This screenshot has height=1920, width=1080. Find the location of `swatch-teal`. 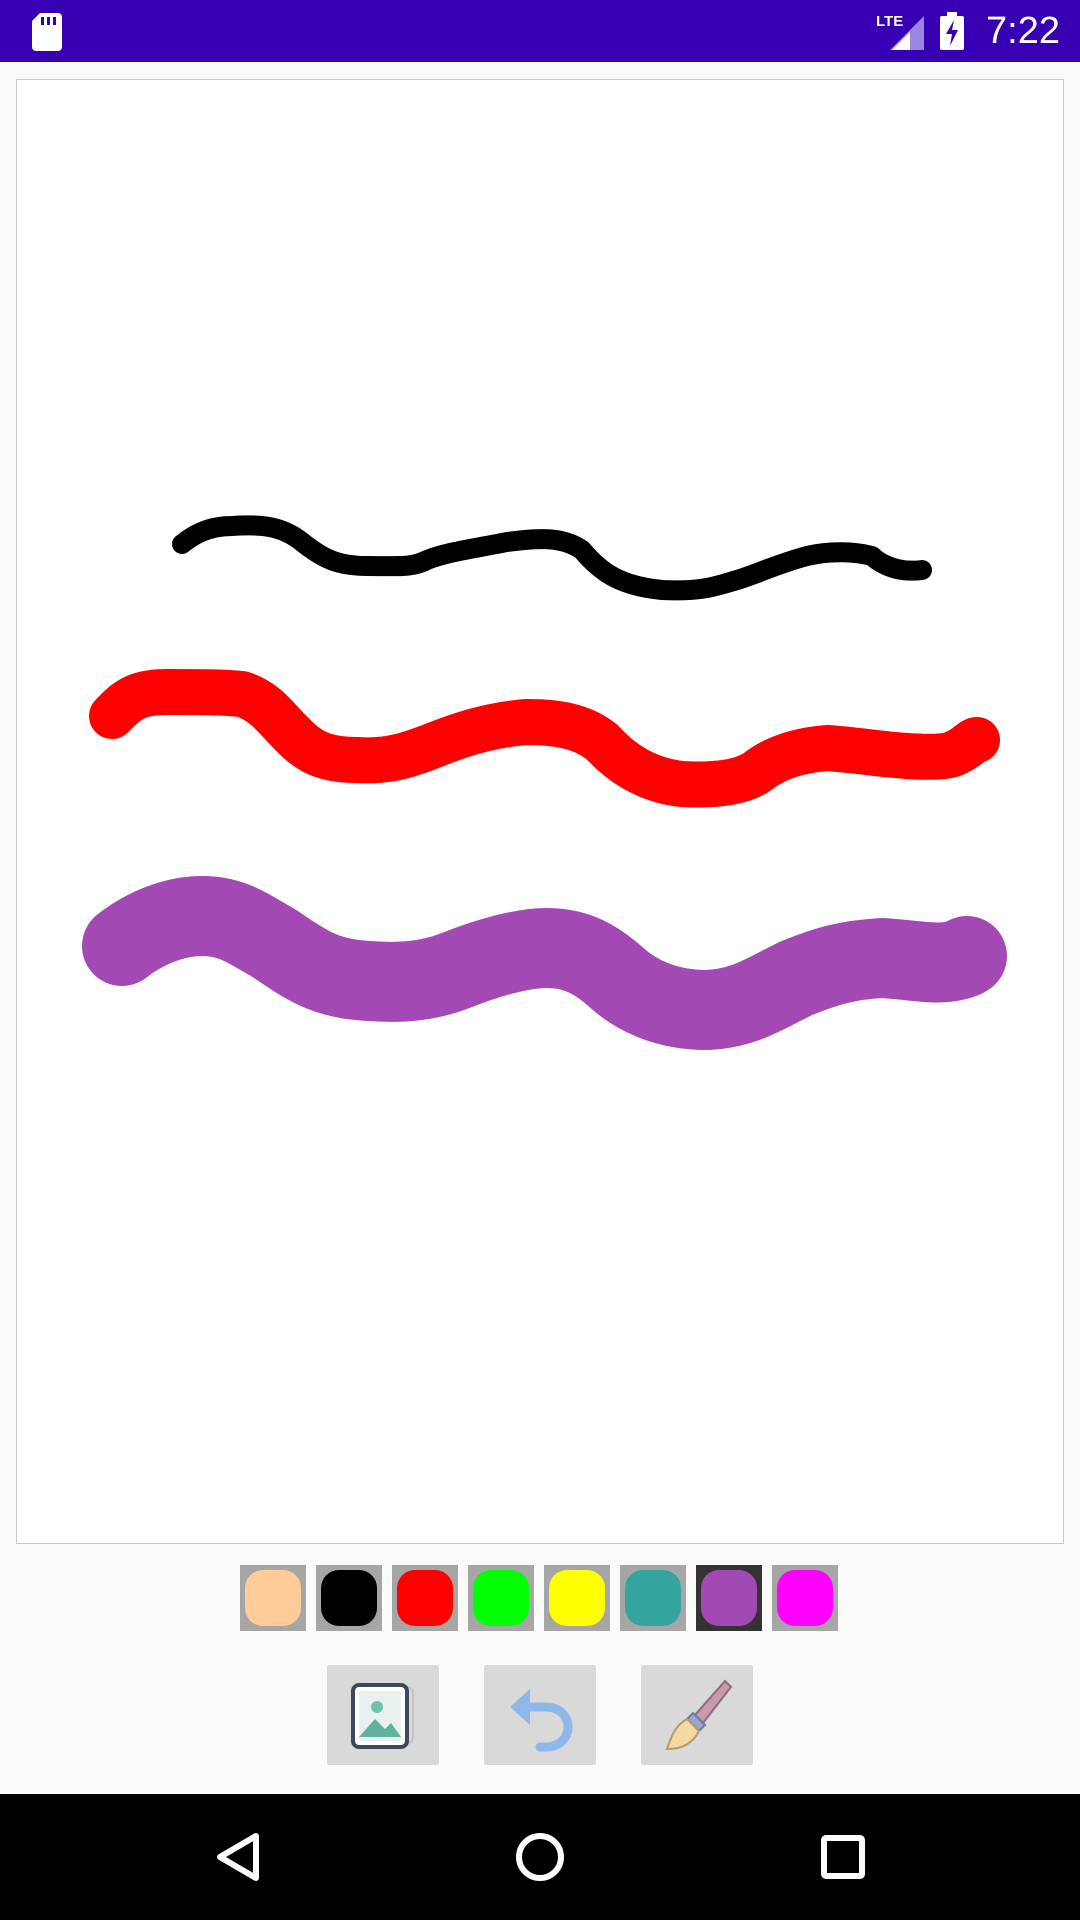

swatch-teal is located at coordinates (653, 1598).